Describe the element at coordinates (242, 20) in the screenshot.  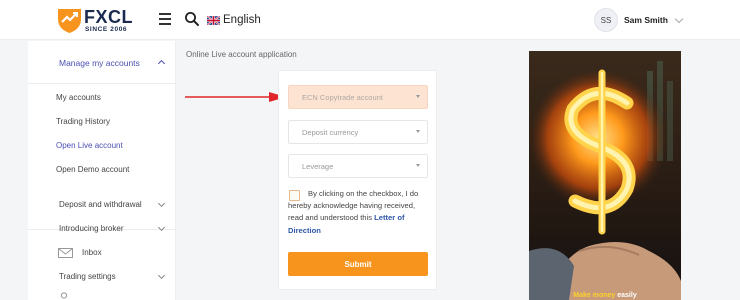
I see `language-label: English` at that location.